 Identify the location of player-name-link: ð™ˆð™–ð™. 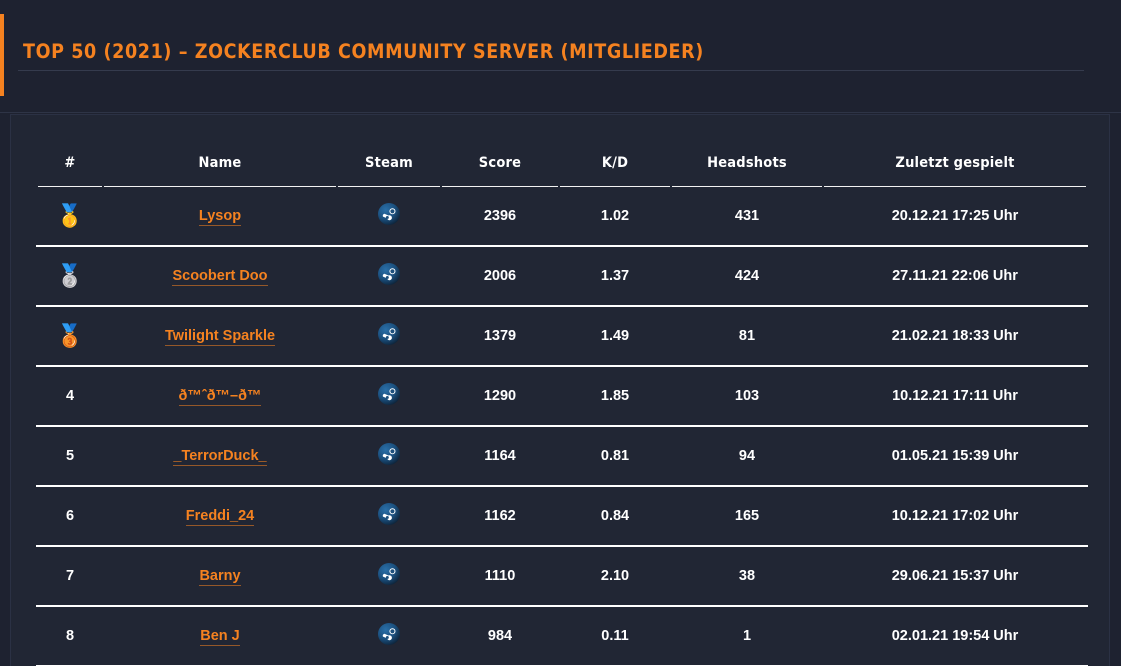
(220, 397).